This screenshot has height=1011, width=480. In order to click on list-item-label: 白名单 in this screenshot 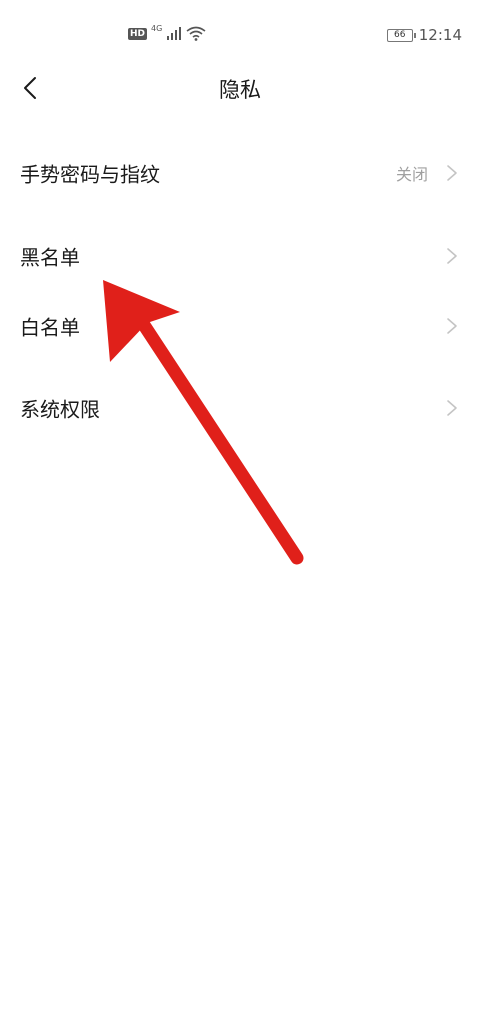, I will do `click(50, 327)`.